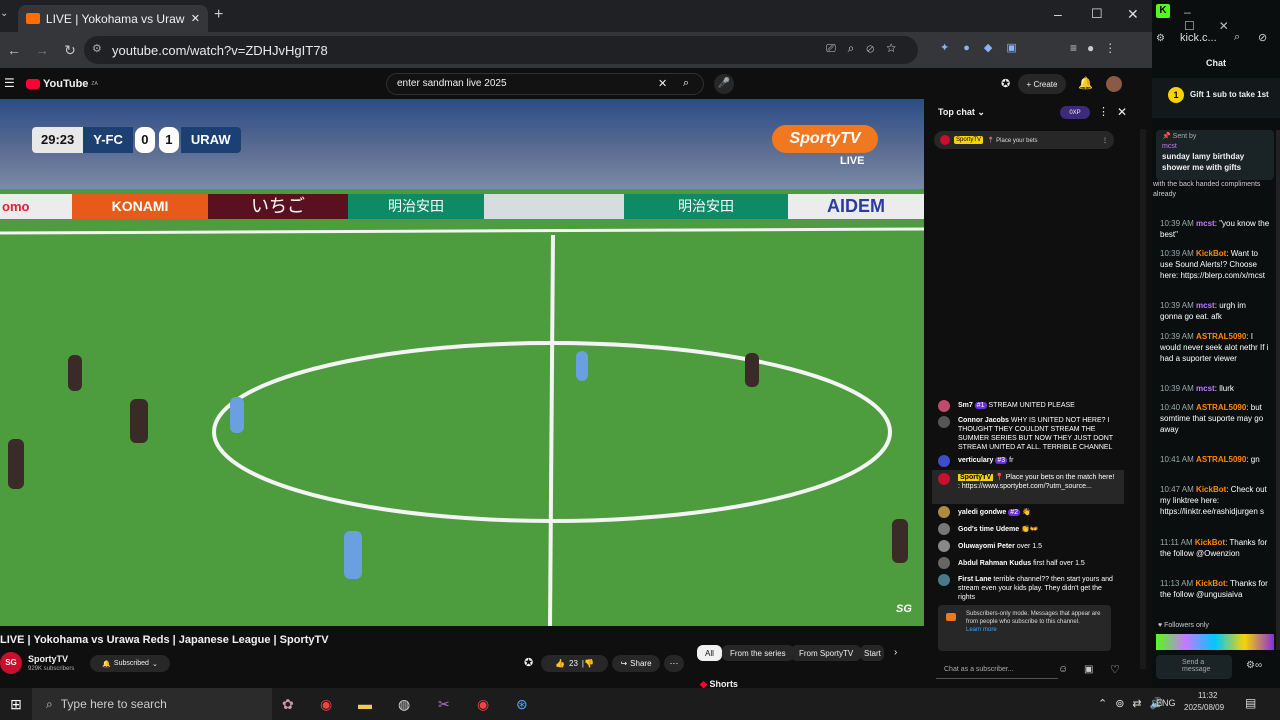  What do you see at coordinates (1216, 63) in the screenshot?
I see `kick-chat-title: Chat` at bounding box center [1216, 63].